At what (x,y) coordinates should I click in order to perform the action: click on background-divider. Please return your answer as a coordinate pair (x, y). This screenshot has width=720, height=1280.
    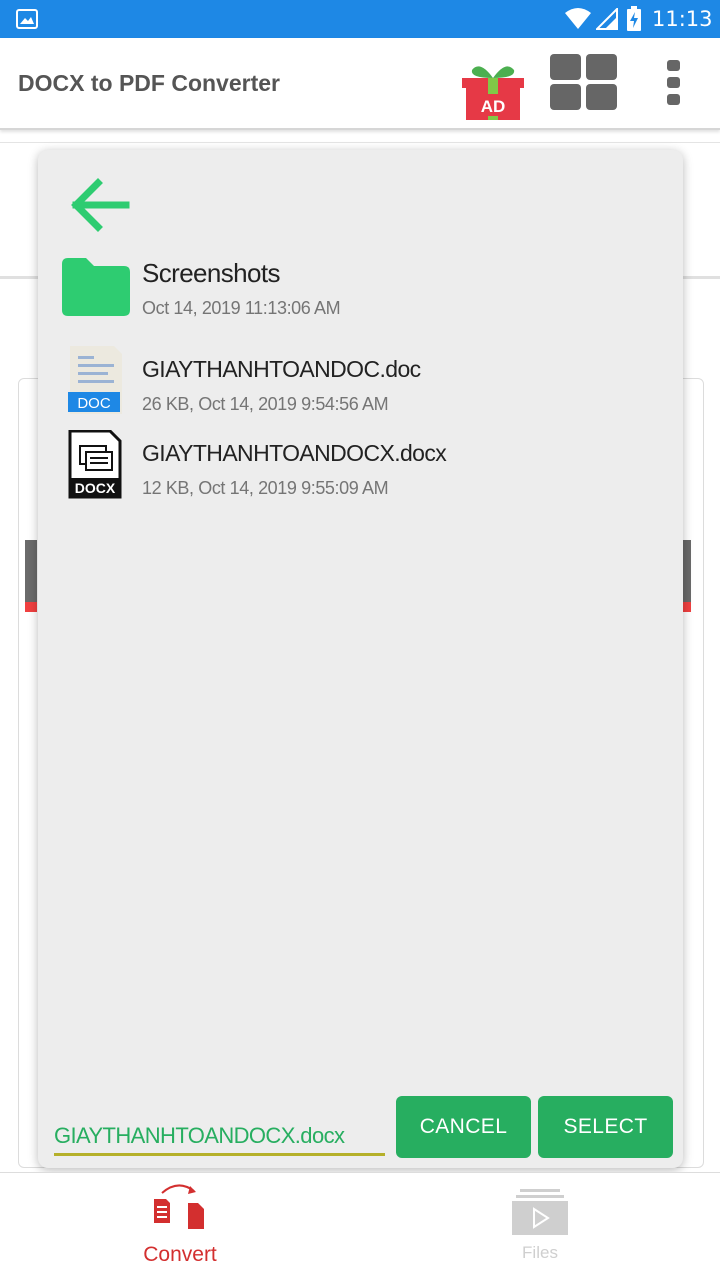
    Looking at the image, I should click on (360, 142).